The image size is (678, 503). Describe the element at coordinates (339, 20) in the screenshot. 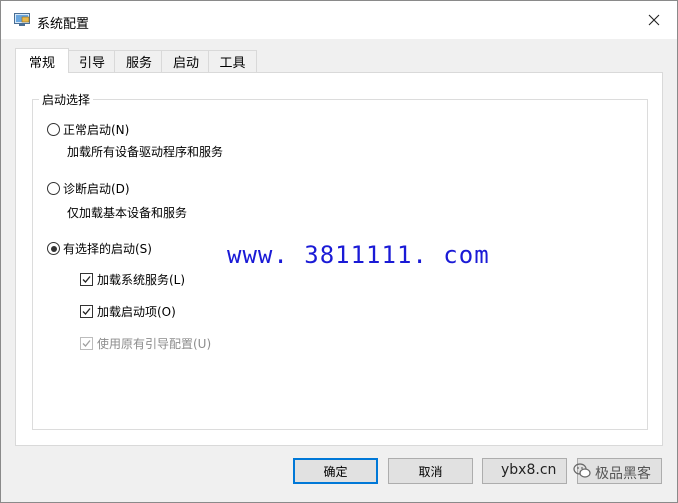

I see `title-bar: 系统配置` at that location.